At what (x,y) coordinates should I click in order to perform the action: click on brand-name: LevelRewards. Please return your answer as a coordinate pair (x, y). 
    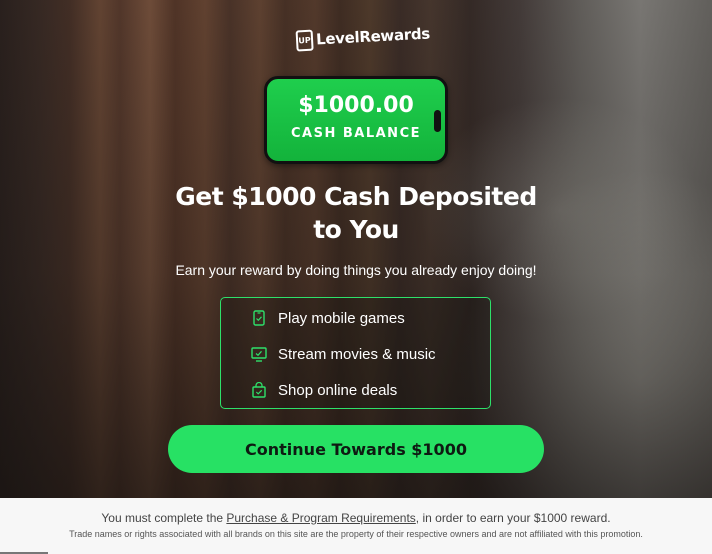
    Looking at the image, I should click on (373, 36).